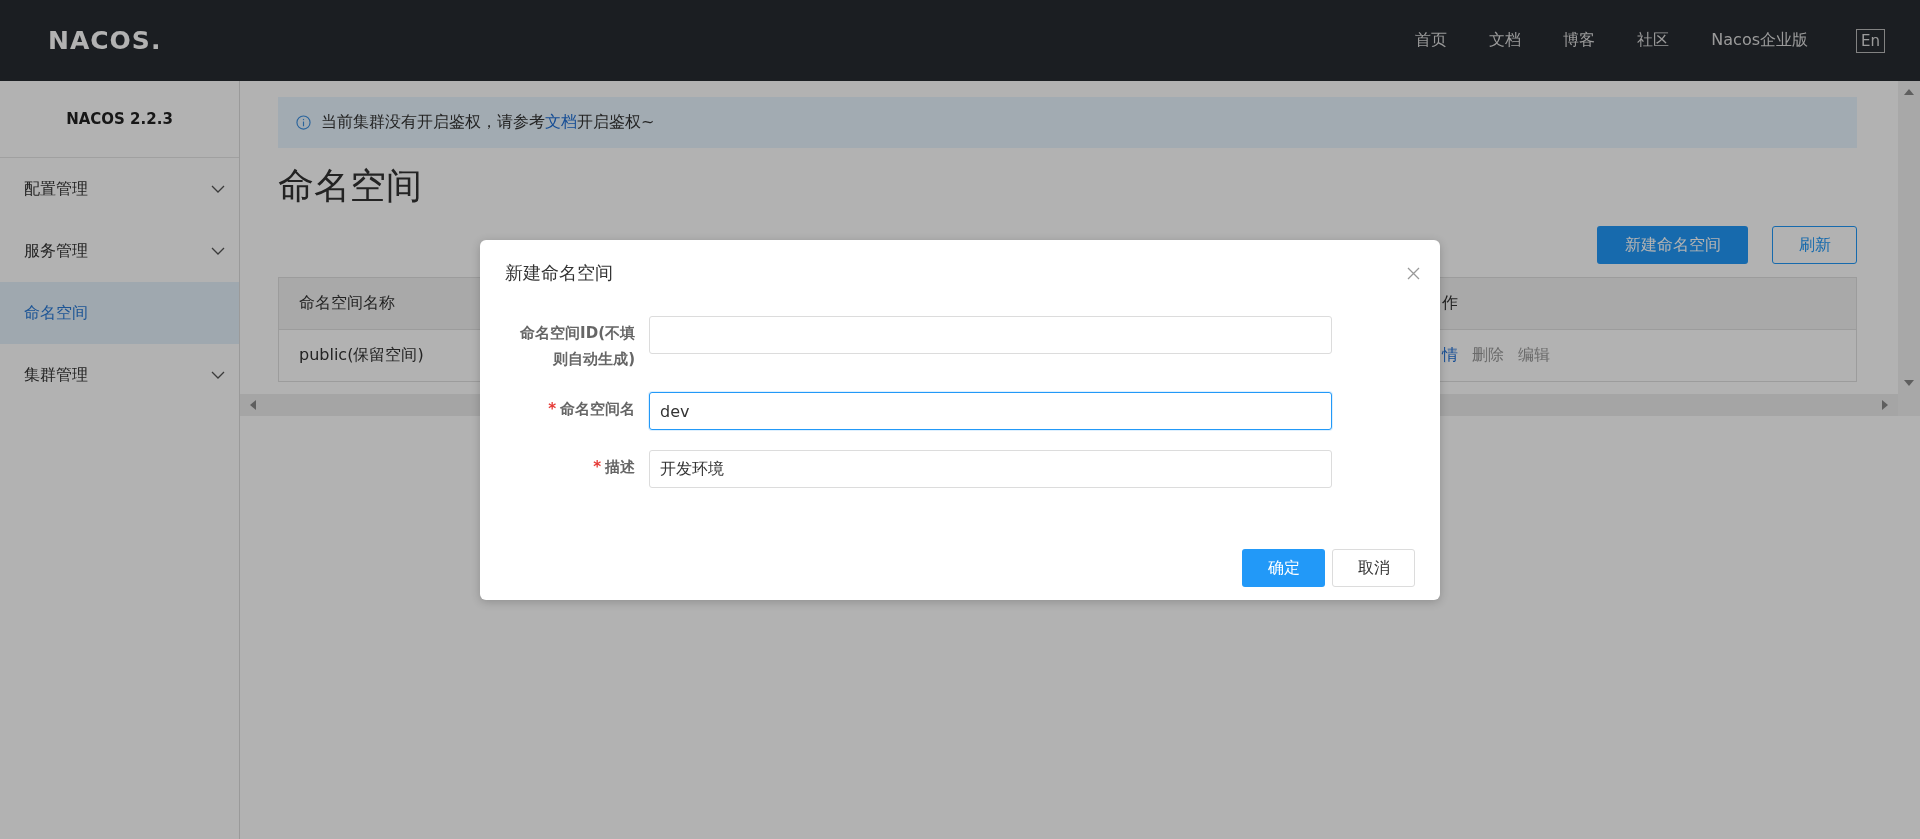  What do you see at coordinates (597, 409) in the screenshot?
I see `field-label: 命名空间名` at bounding box center [597, 409].